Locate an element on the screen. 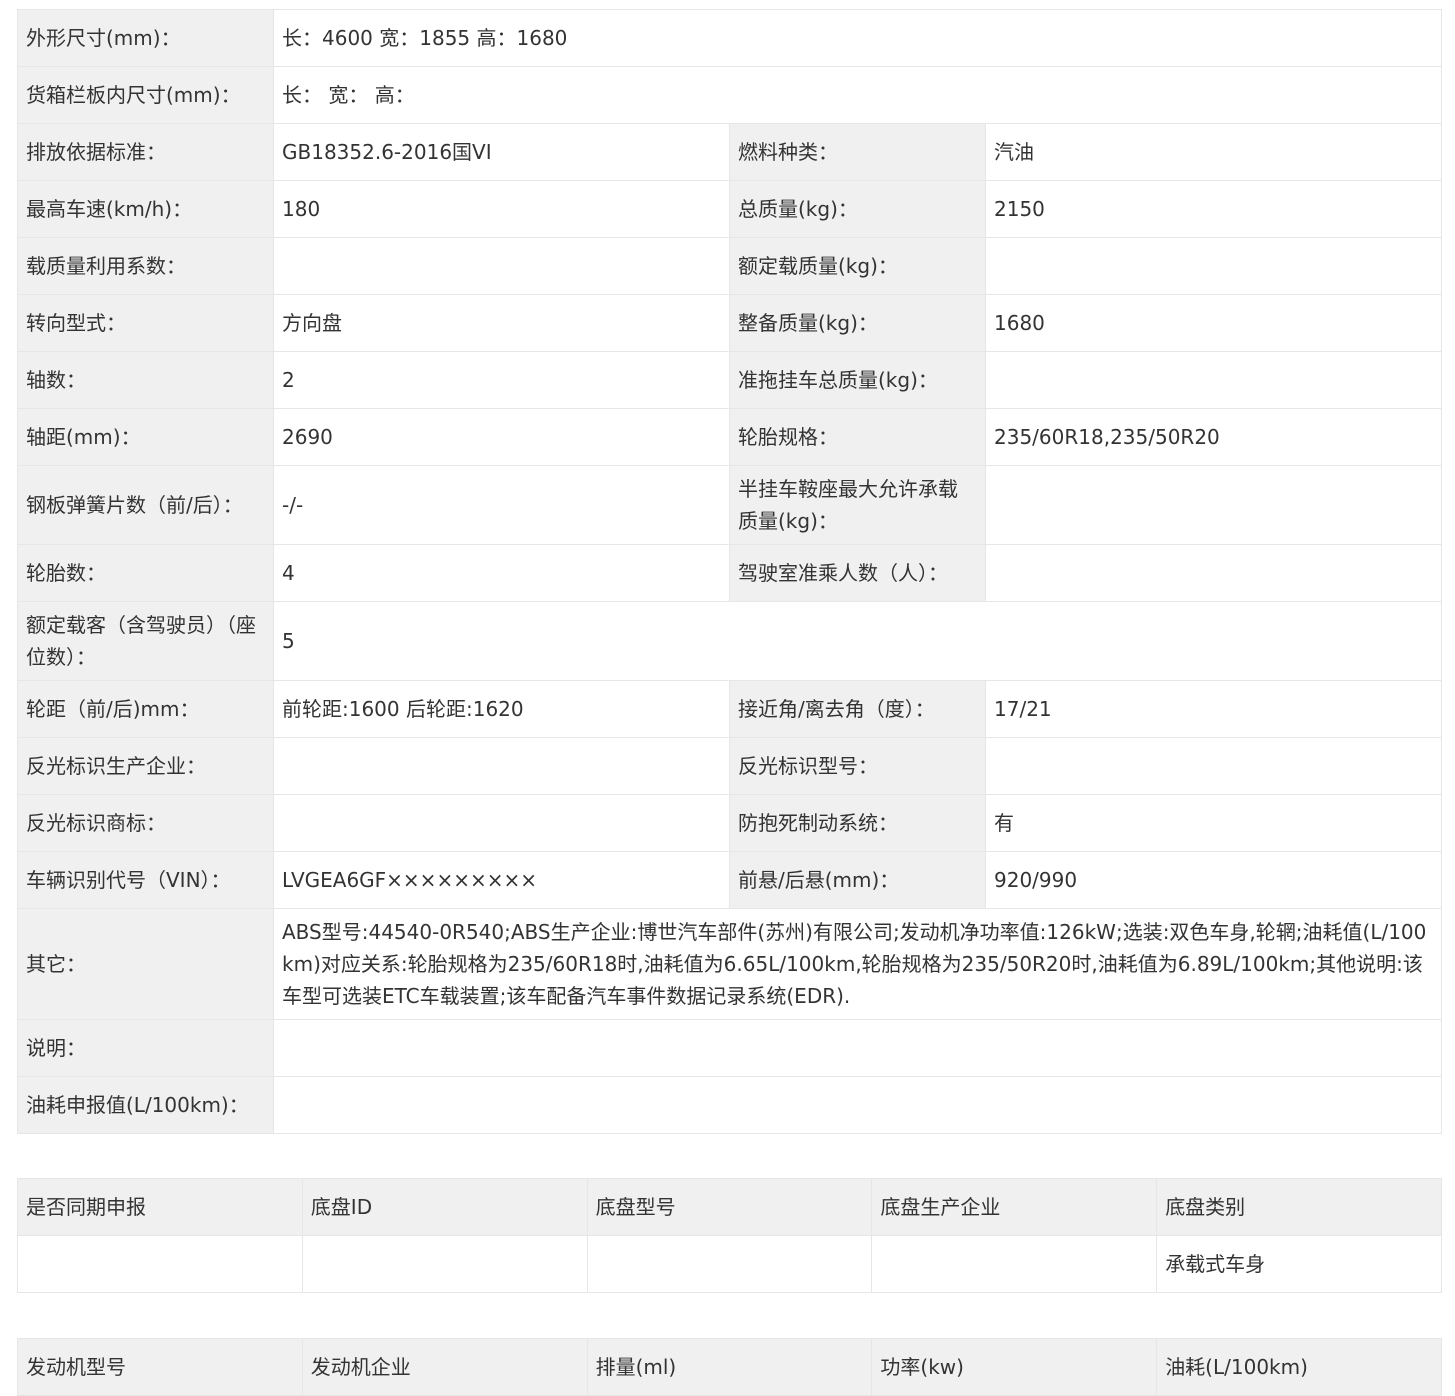 This screenshot has height=1396, width=1455. note-label: 说明： is located at coordinates (145, 1048).